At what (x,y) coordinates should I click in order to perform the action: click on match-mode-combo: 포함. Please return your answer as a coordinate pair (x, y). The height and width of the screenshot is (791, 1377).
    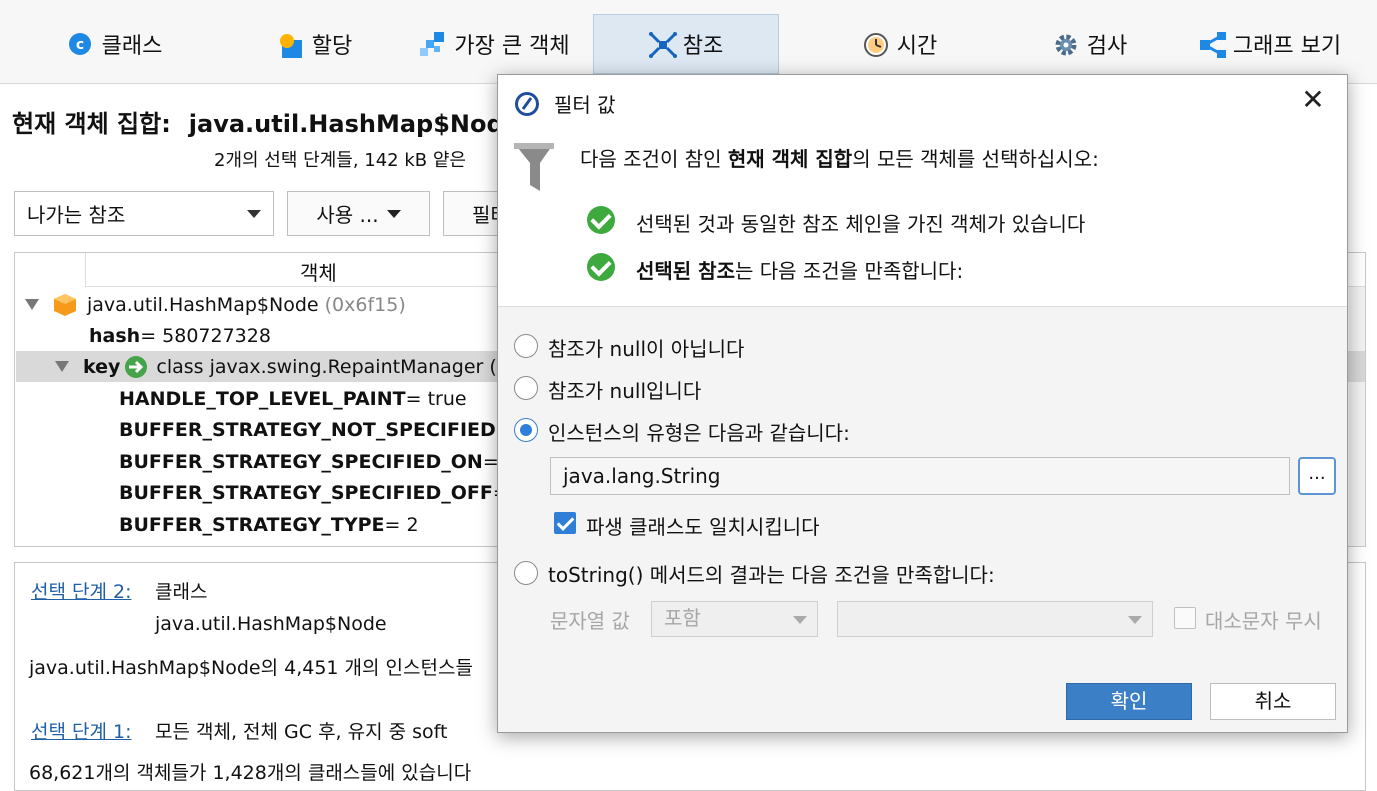
    Looking at the image, I should click on (734, 619).